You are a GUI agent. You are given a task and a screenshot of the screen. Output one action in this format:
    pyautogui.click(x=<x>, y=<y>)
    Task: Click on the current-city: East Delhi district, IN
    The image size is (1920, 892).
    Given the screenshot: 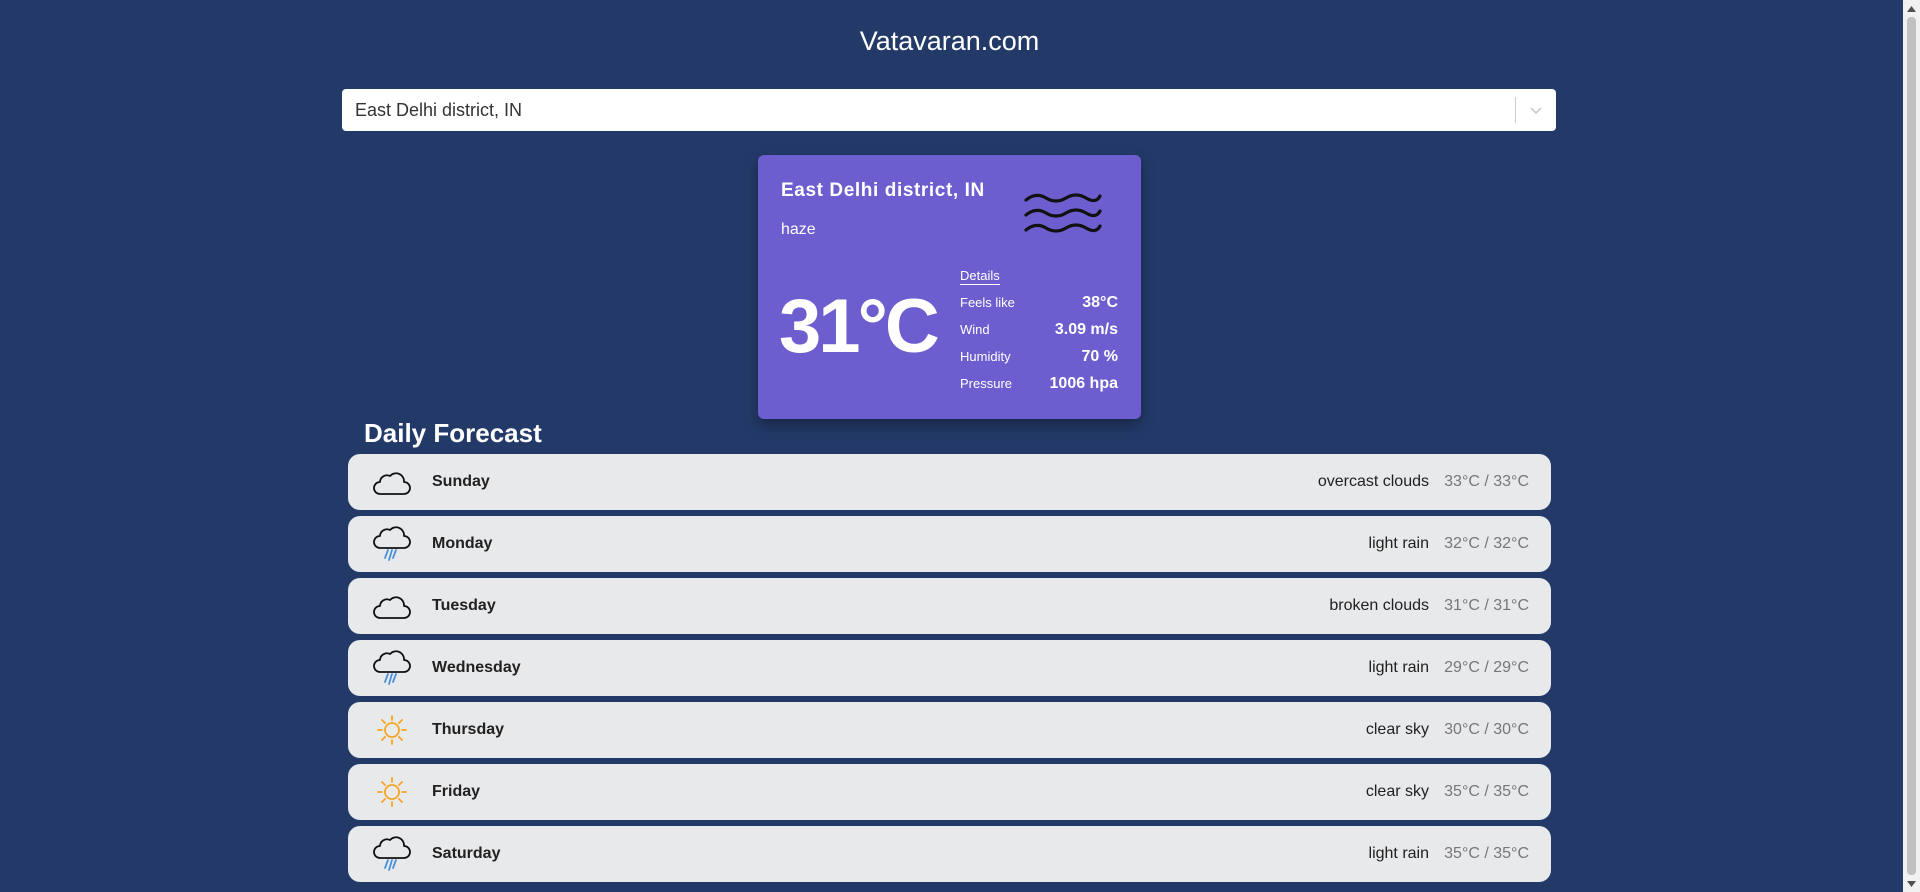 What is the action you would take?
    pyautogui.click(x=883, y=190)
    